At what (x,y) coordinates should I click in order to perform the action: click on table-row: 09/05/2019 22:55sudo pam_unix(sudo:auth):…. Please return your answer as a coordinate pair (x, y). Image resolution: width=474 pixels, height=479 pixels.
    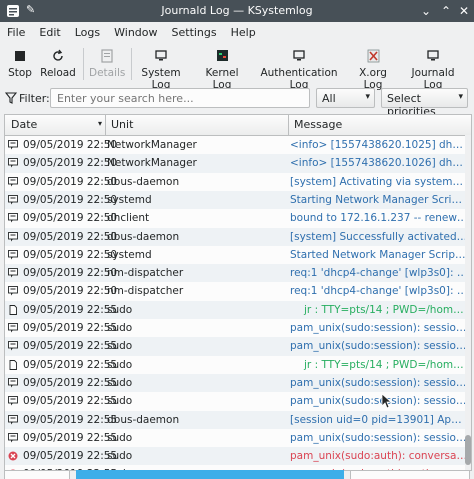
    Looking at the image, I should click on (238, 456).